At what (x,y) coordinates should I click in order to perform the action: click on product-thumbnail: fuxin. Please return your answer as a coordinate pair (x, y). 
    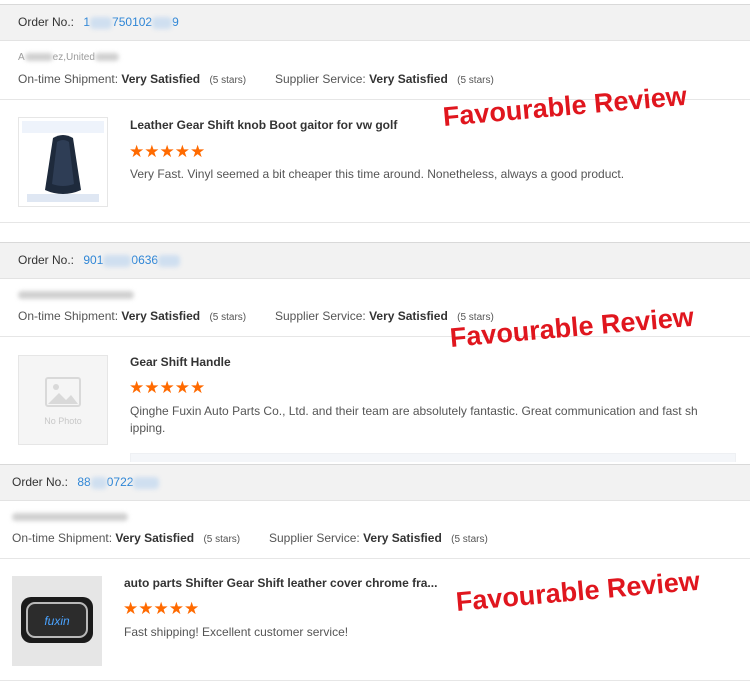
    Looking at the image, I should click on (57, 621).